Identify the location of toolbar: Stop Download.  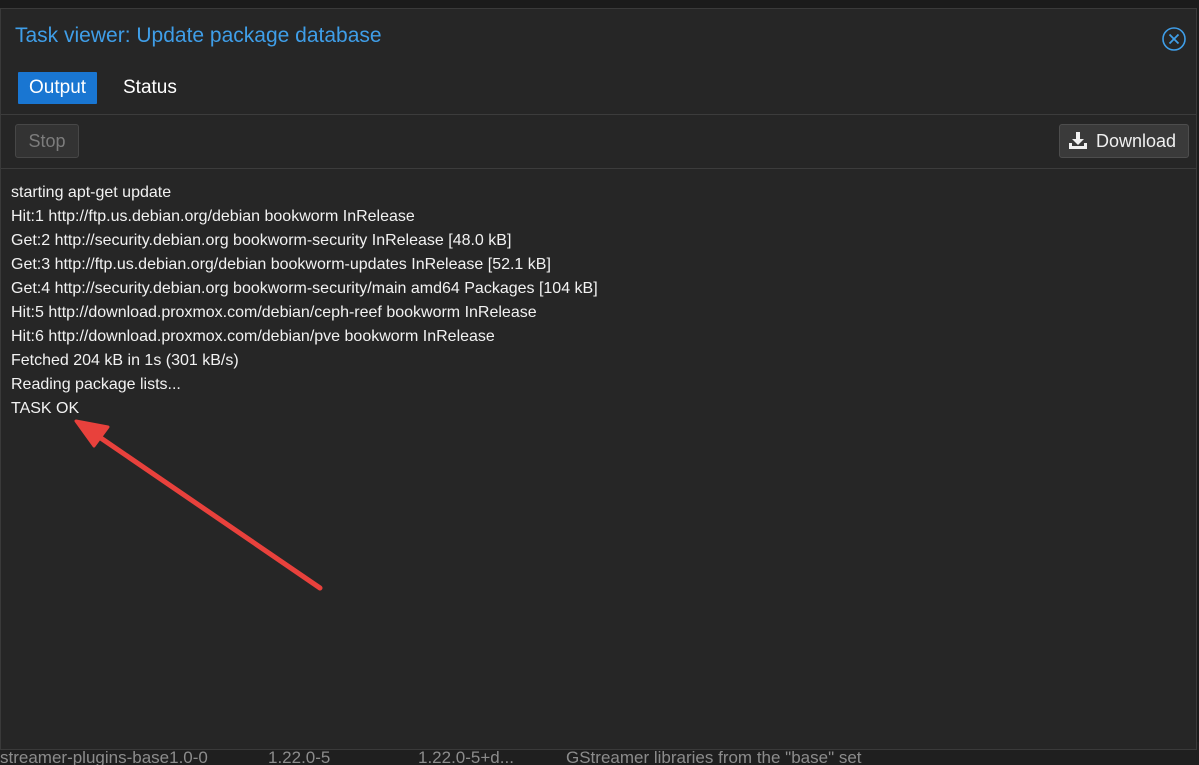
(598, 142).